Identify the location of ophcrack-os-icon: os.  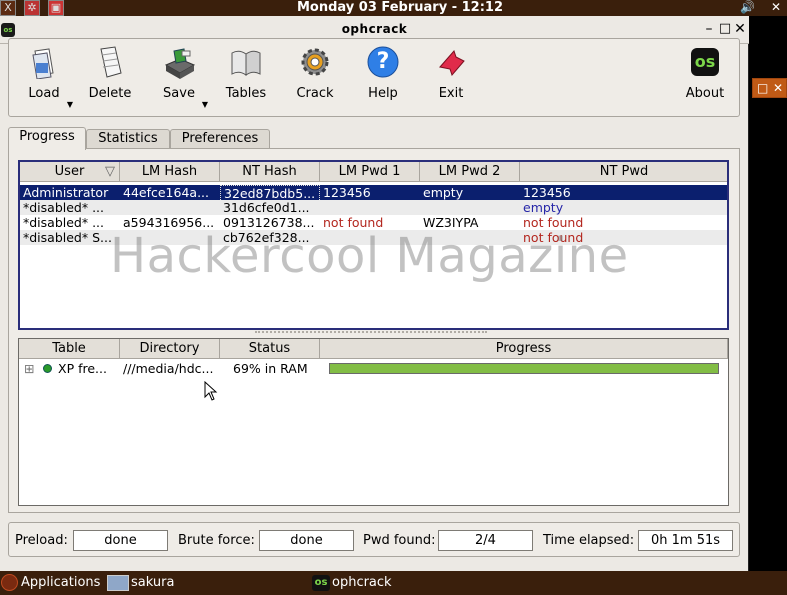
(705, 62).